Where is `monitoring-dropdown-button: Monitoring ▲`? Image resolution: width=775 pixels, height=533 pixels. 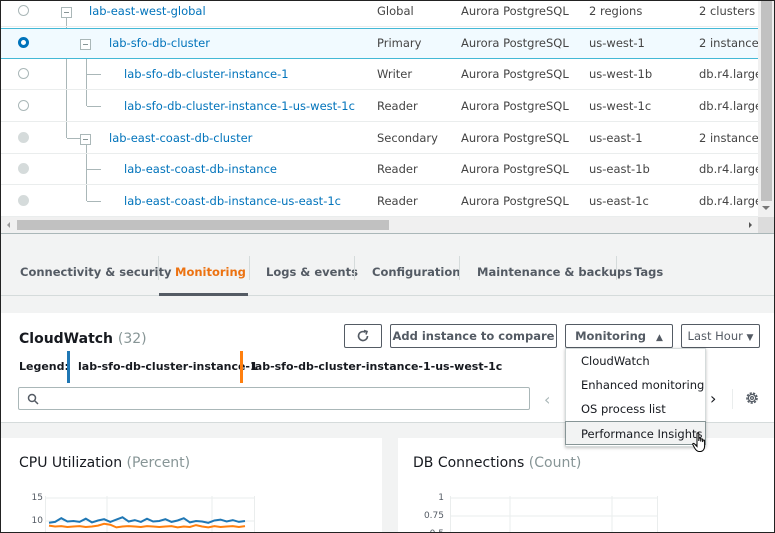
monitoring-dropdown-button: Monitoring ▲ is located at coordinates (619, 336).